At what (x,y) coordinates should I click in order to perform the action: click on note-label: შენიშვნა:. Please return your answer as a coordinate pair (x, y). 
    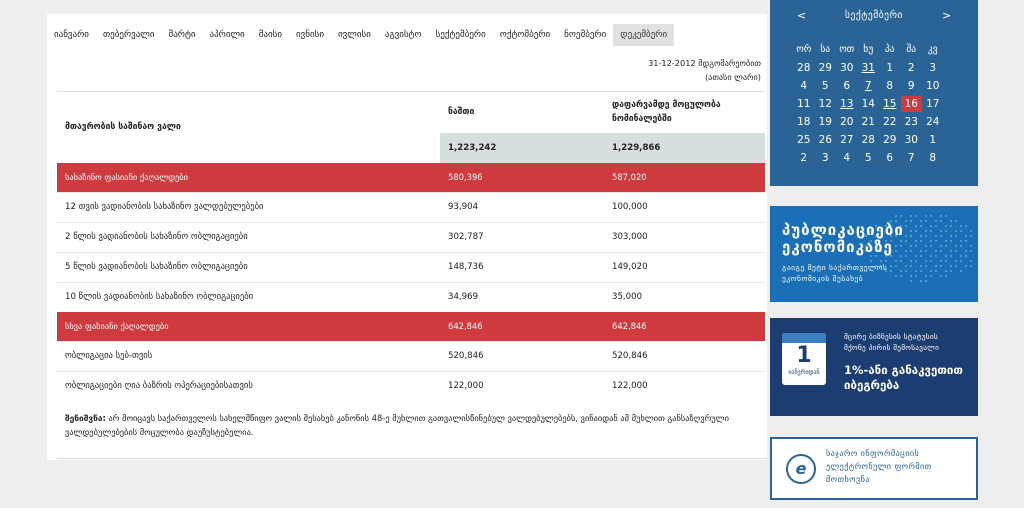
    Looking at the image, I should click on (85, 418).